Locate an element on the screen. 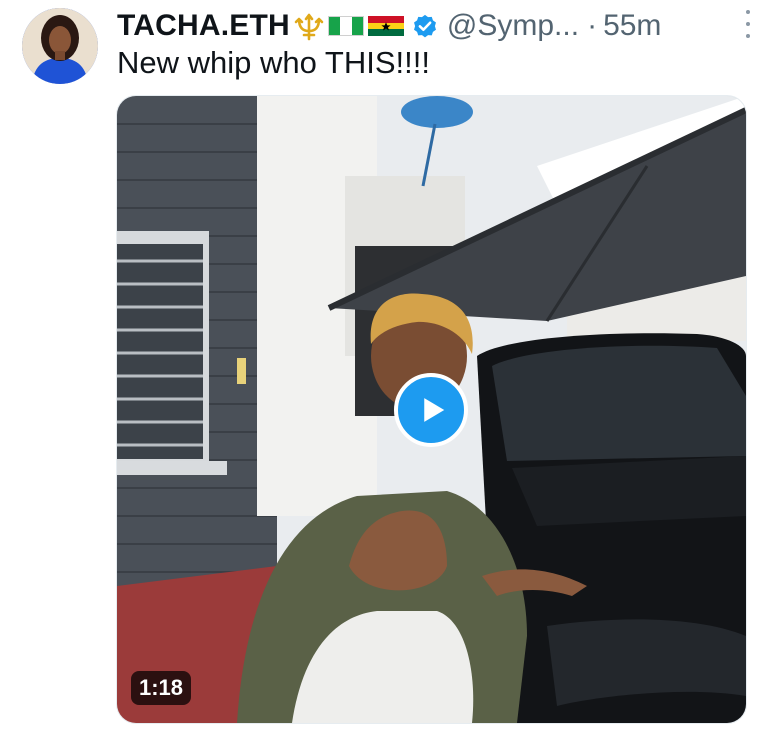 Image resolution: width=768 pixels, height=729 pixels. play-icon is located at coordinates (434, 410).